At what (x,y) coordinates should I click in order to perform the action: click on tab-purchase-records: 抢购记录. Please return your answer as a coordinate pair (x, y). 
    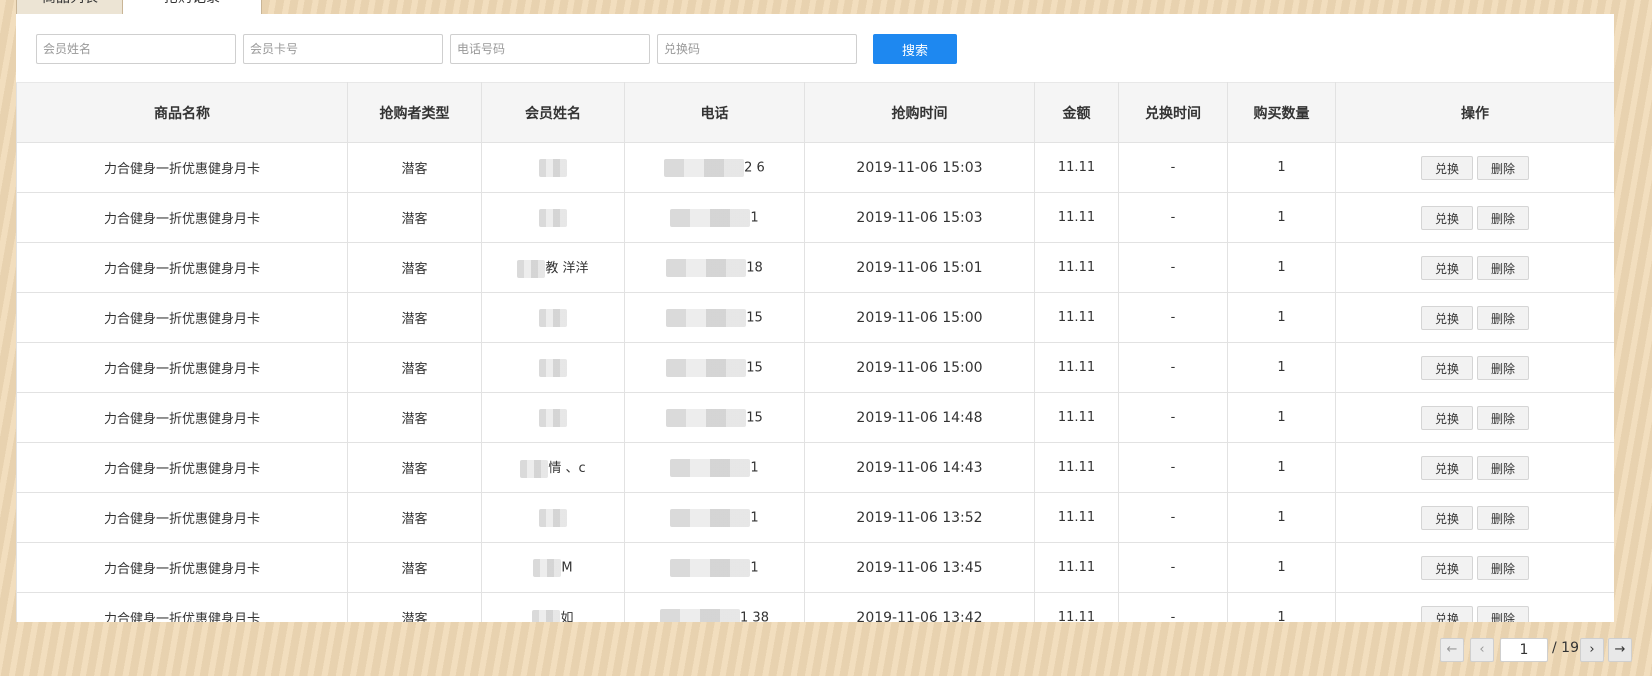
    Looking at the image, I should click on (192, 7).